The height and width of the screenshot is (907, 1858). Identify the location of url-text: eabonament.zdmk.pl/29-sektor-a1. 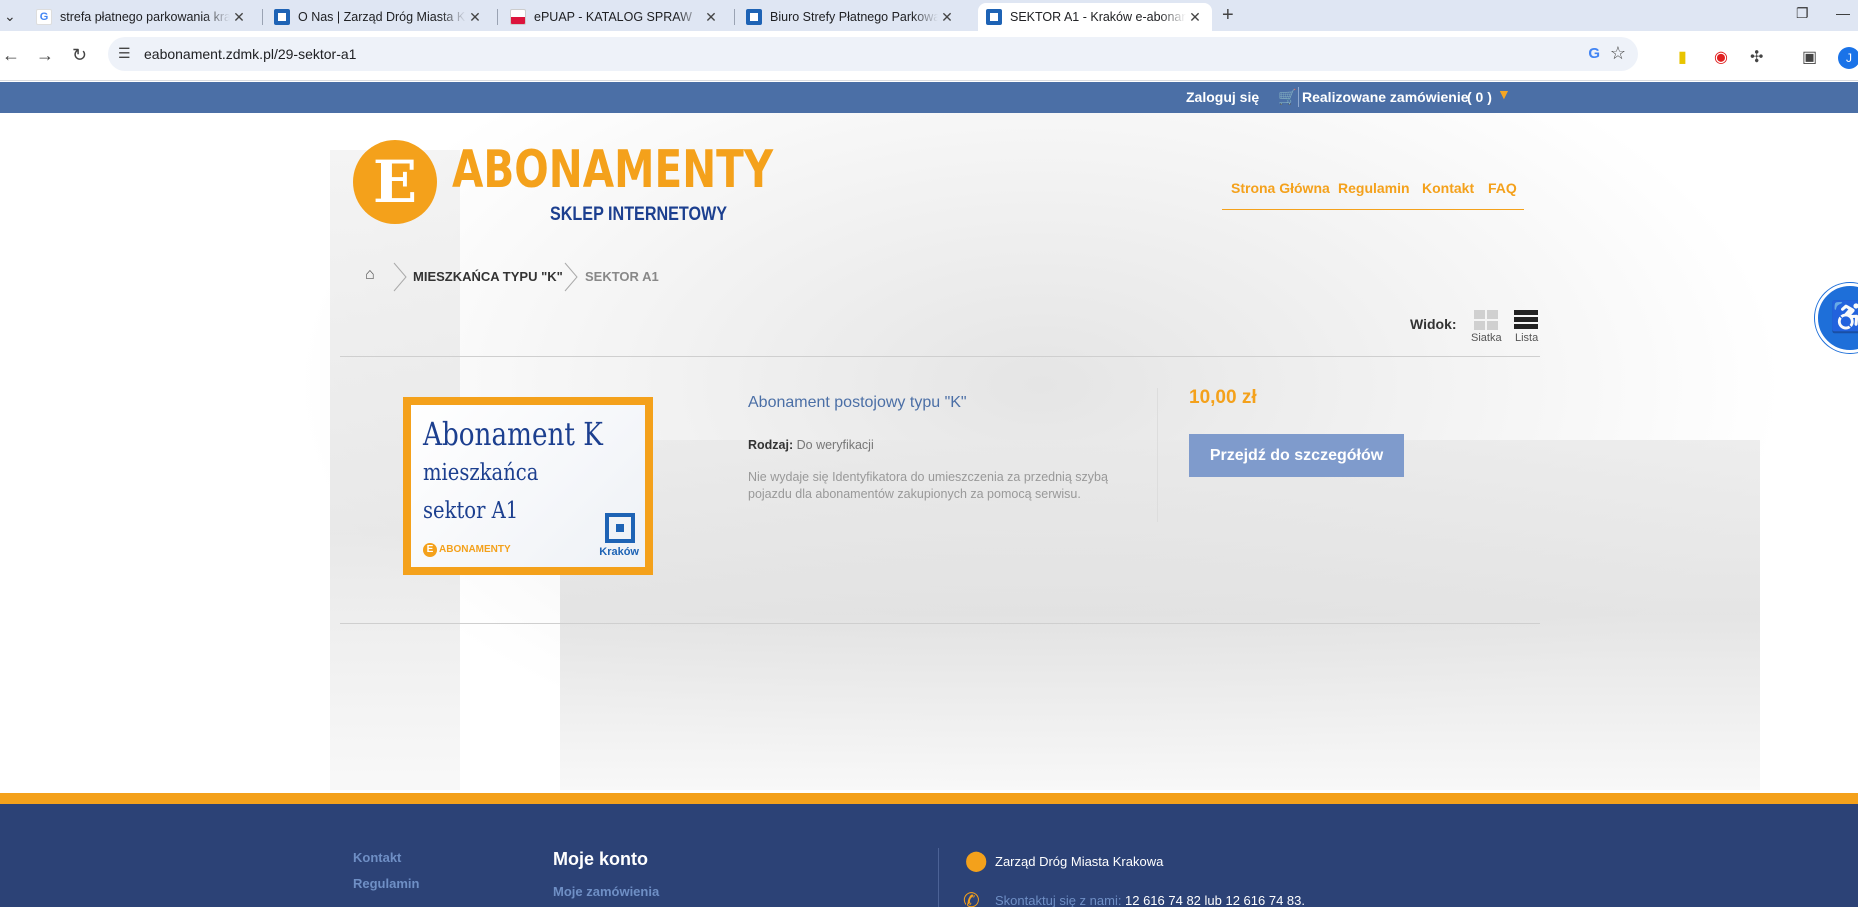
(250, 54).